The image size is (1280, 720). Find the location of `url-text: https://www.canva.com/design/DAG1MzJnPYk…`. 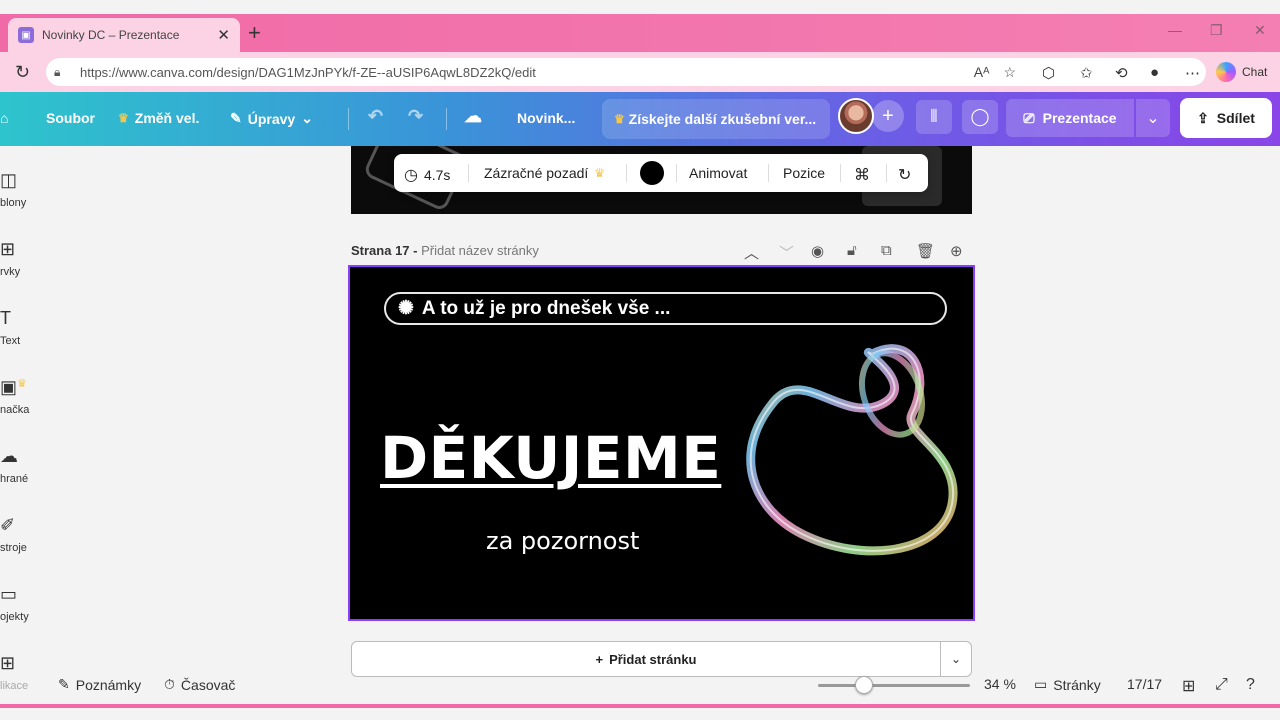

url-text: https://www.canva.com/design/DAG1MzJnPYk… is located at coordinates (308, 72).